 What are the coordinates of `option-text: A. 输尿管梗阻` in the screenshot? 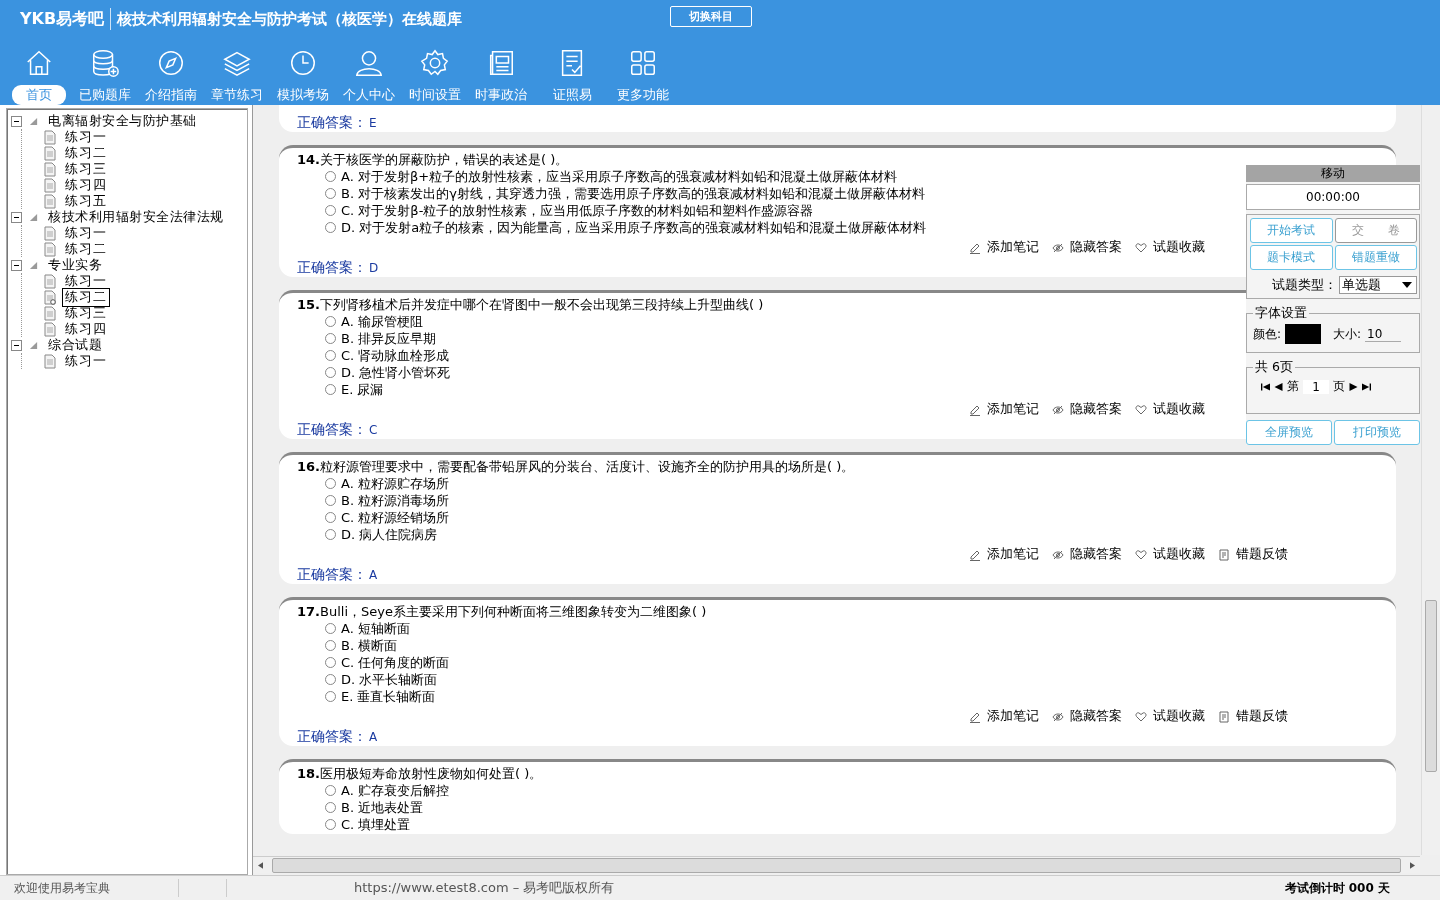 It's located at (382, 321).